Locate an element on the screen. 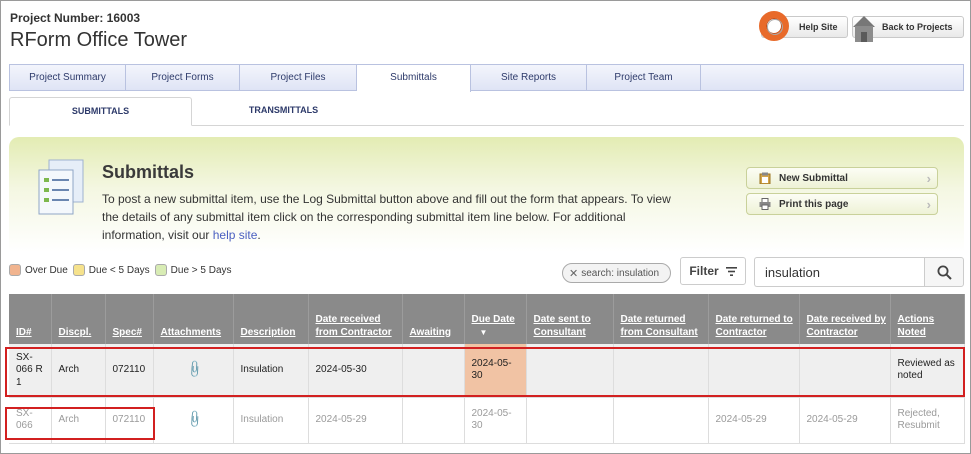  legend-due-lt5: Due < 5 Days is located at coordinates (119, 270).